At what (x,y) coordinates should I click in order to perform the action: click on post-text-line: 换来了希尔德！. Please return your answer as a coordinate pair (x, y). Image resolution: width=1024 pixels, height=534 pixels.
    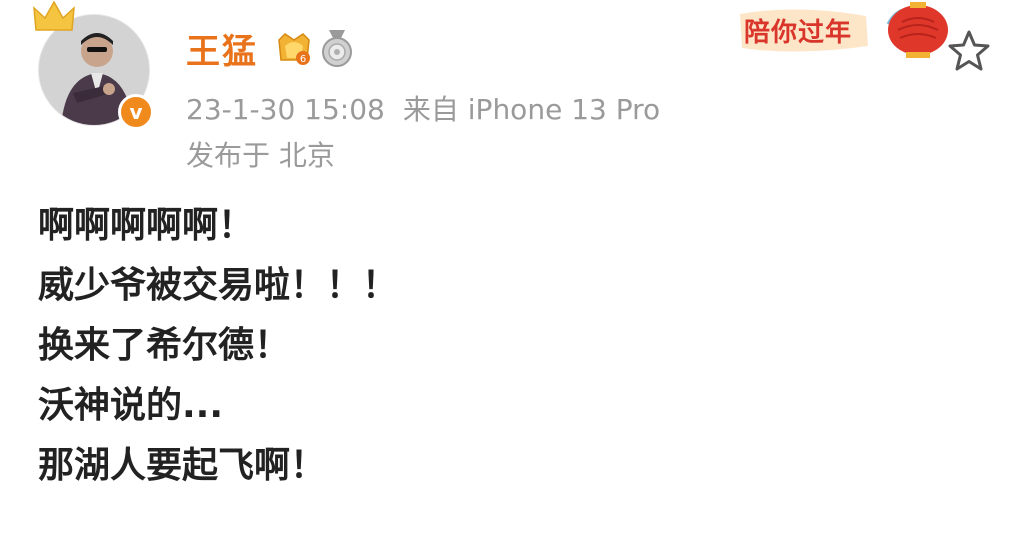
    Looking at the image, I should click on (164, 345).